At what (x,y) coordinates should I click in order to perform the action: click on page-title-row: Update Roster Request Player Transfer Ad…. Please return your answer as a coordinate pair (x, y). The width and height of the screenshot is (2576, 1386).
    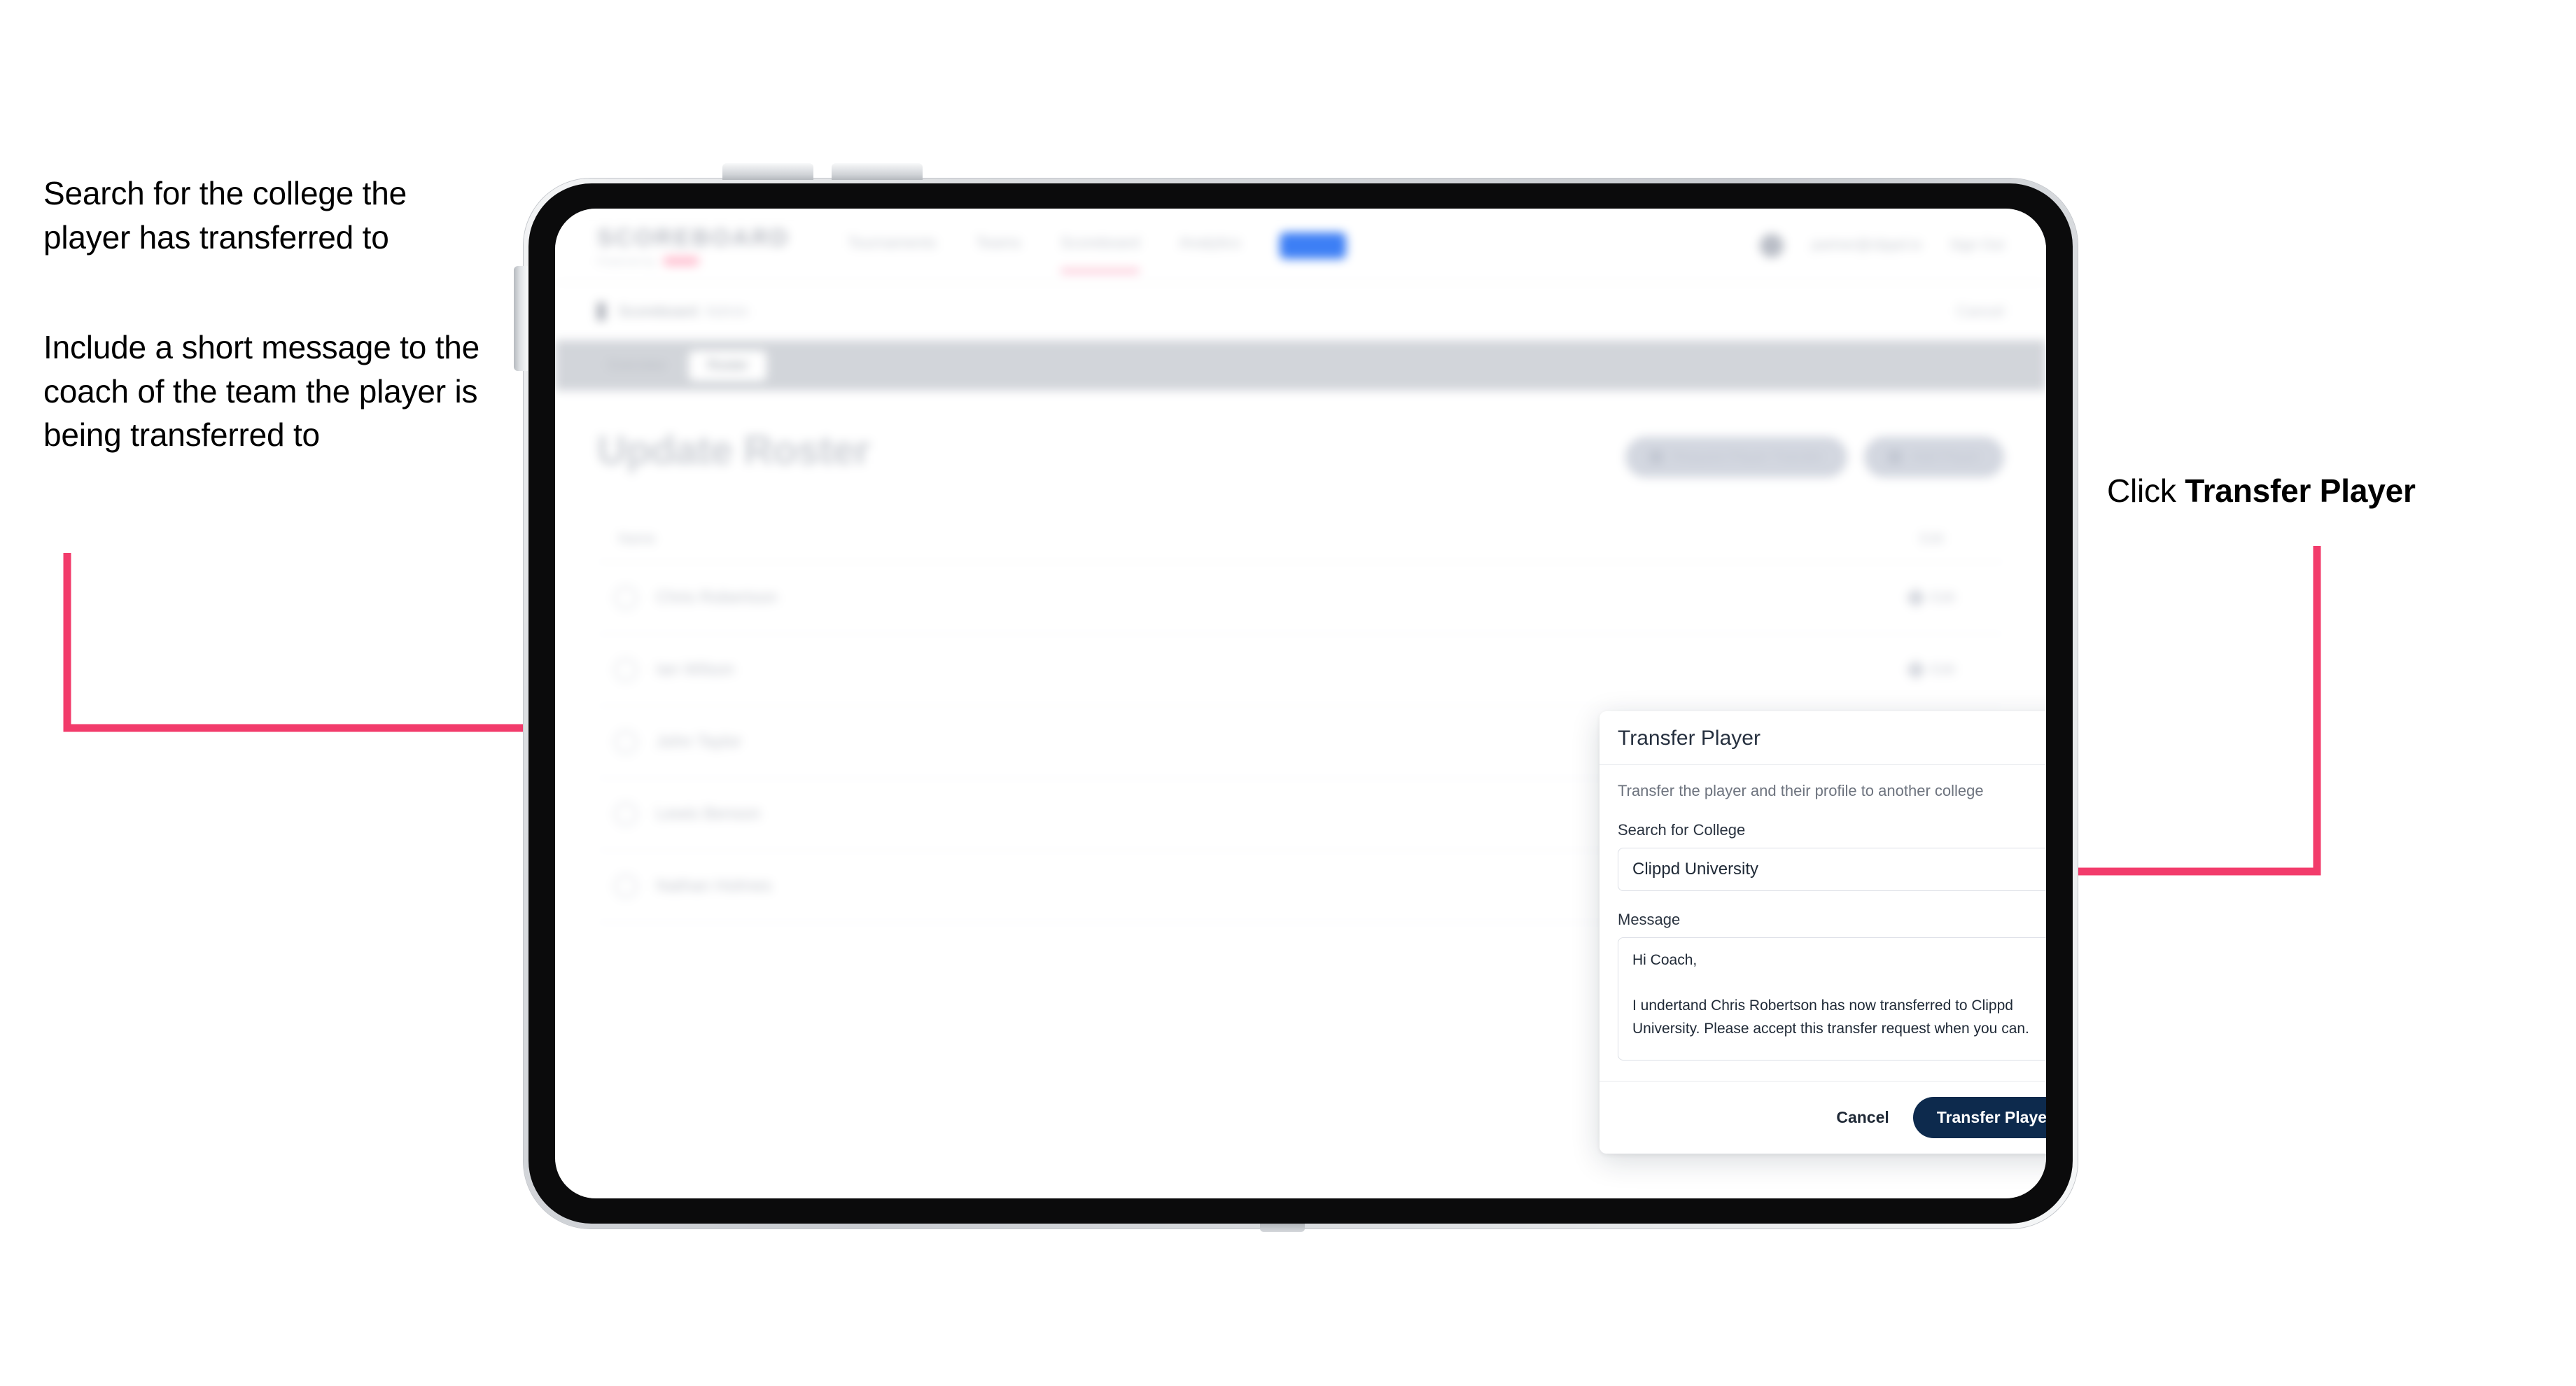
    Looking at the image, I should click on (1300, 452).